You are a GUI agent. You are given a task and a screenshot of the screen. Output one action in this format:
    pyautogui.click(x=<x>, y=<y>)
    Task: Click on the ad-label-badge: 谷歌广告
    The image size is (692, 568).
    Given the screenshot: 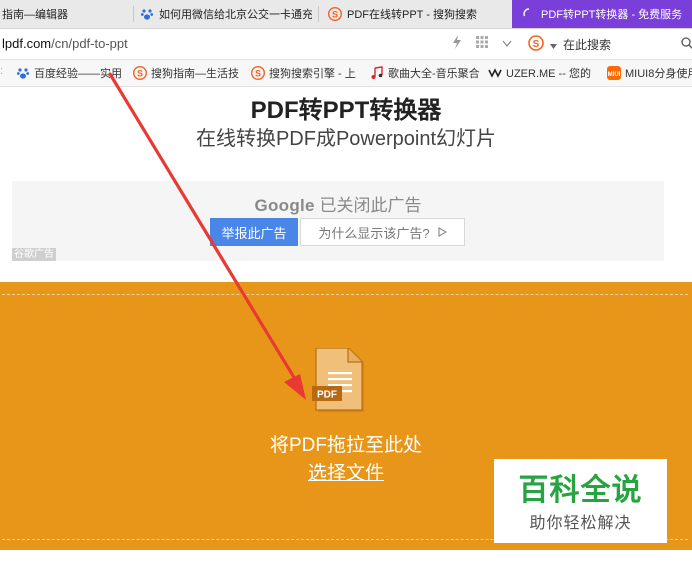 What is the action you would take?
    pyautogui.click(x=34, y=254)
    